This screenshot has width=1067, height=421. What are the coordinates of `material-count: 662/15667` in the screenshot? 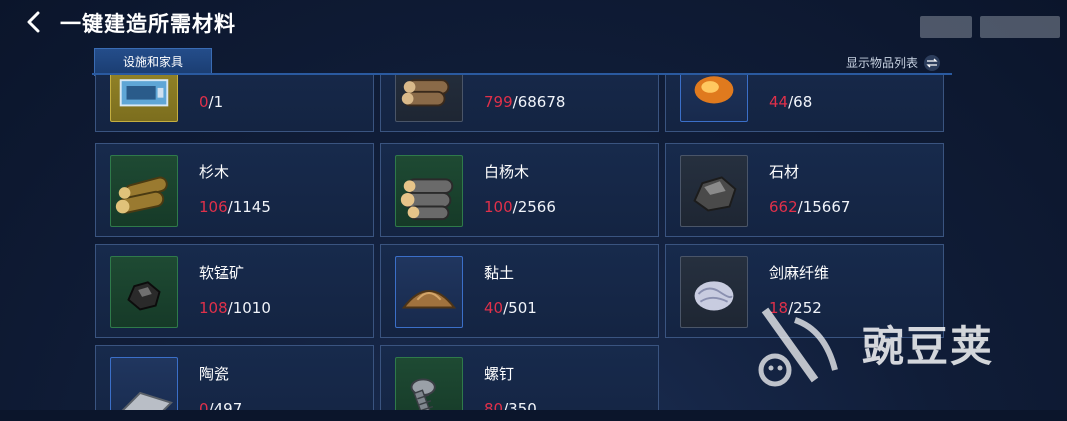 It's located at (810, 207).